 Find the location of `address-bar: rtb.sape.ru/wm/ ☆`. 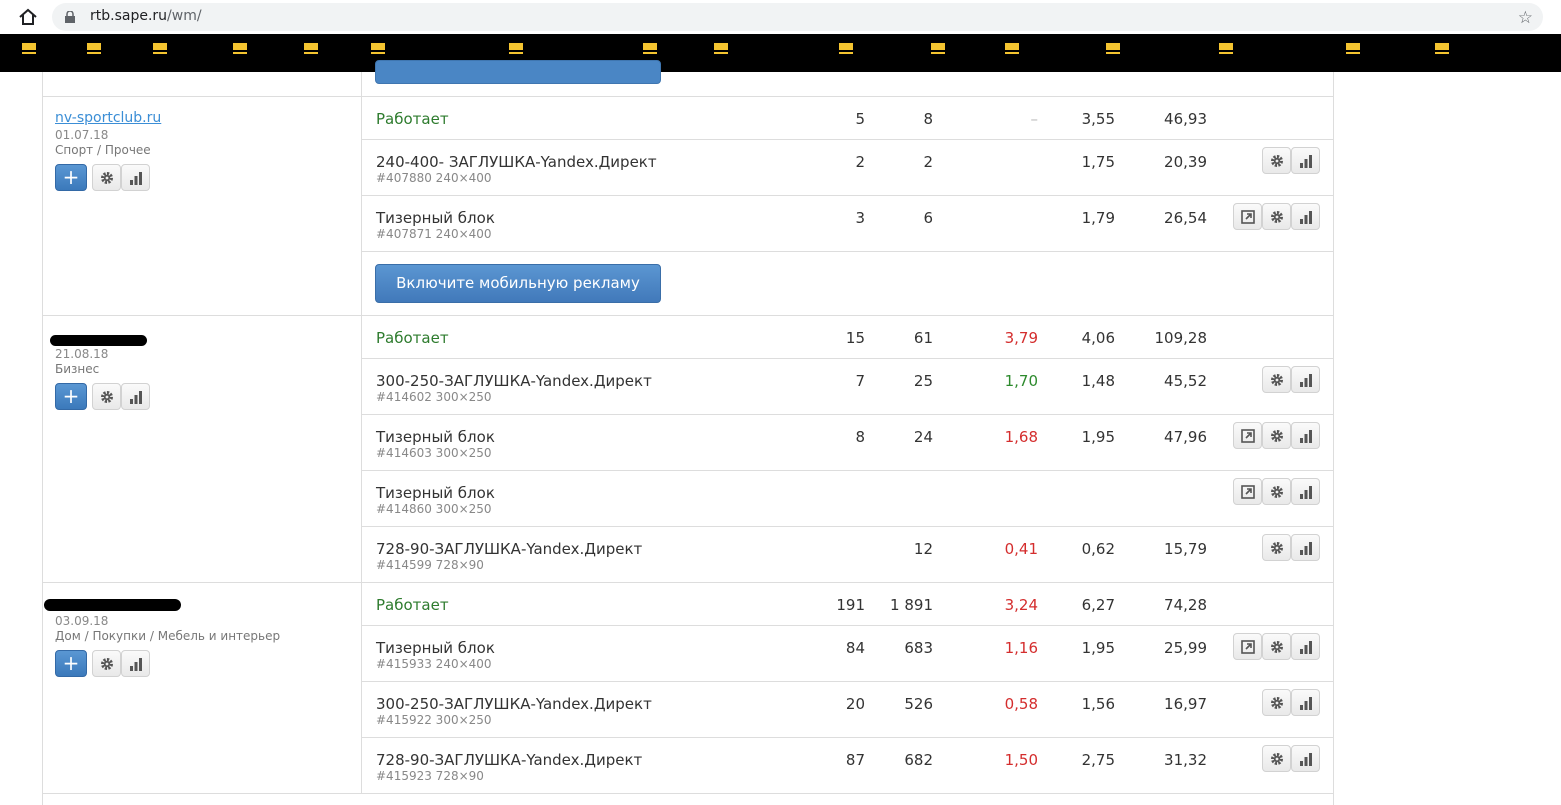

address-bar: rtb.sape.ru/wm/ ☆ is located at coordinates (797, 17).